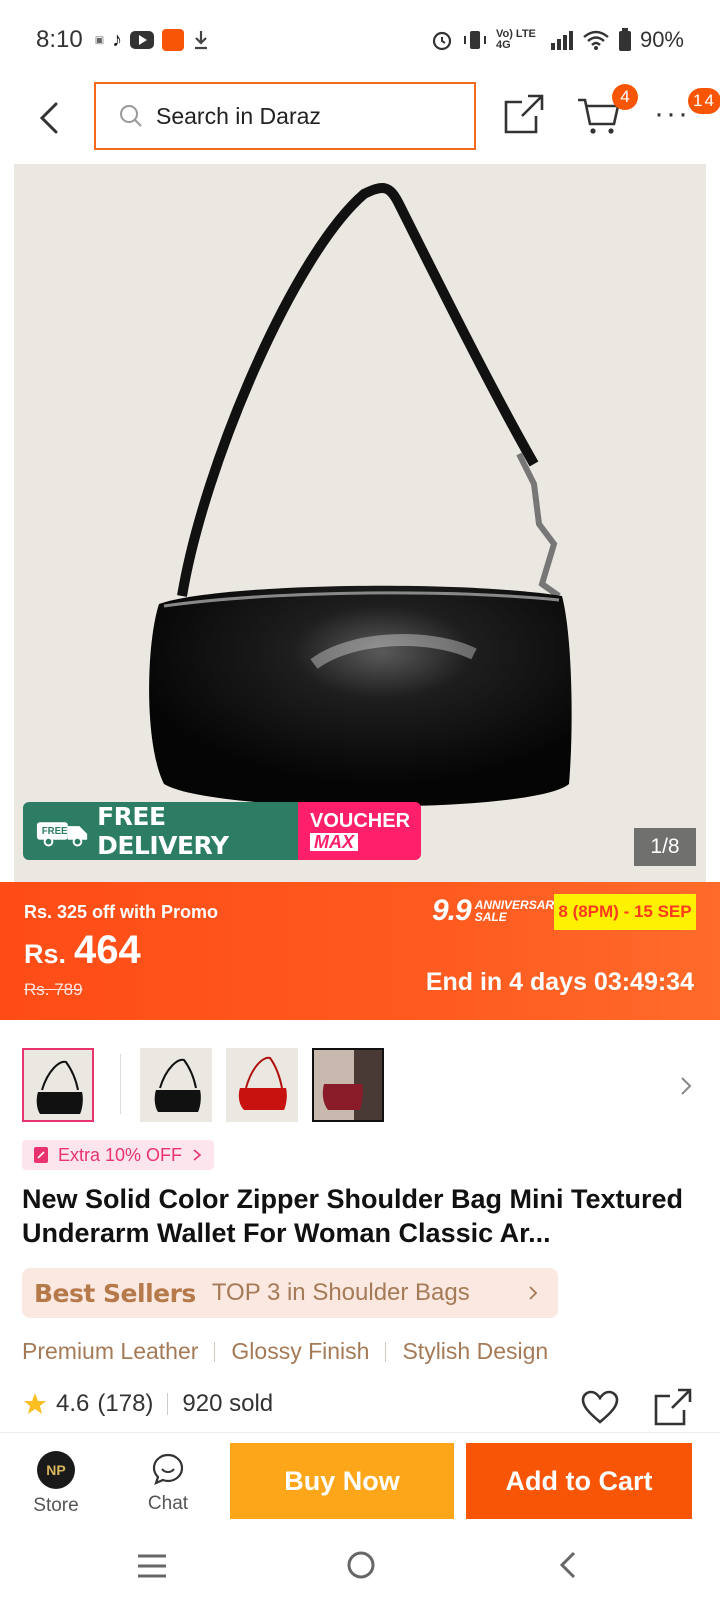  I want to click on review-count: (178), so click(125, 1403).